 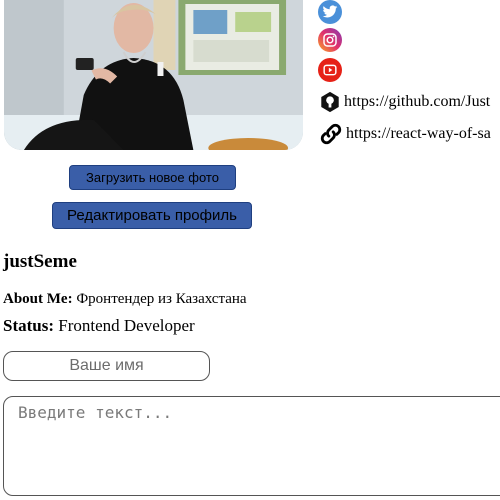 What do you see at coordinates (40, 261) in the screenshot?
I see `username: justSeme` at bounding box center [40, 261].